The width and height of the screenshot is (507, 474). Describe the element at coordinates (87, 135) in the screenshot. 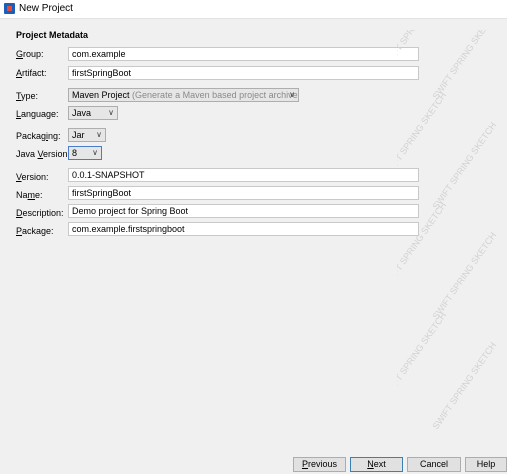

I see `packaging-select: Jar ∨` at that location.